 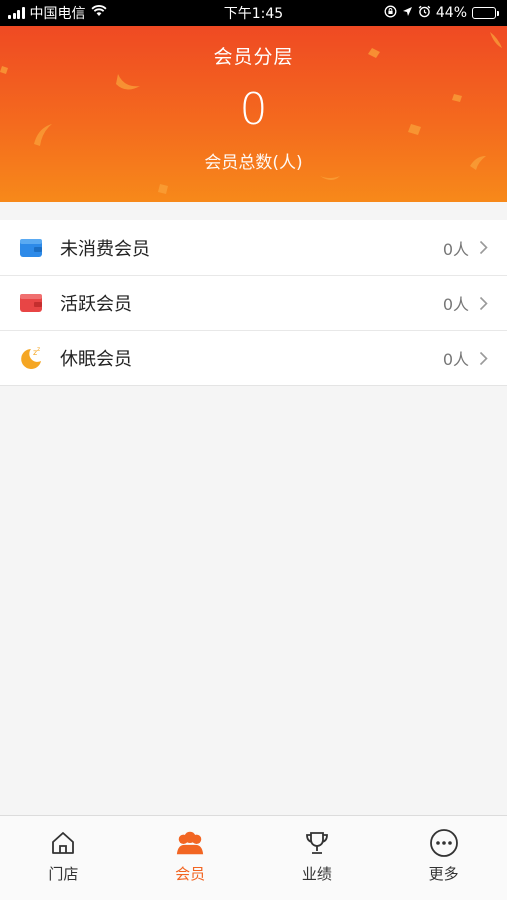 What do you see at coordinates (96, 304) in the screenshot?
I see `list-item-label: 活跃会员` at bounding box center [96, 304].